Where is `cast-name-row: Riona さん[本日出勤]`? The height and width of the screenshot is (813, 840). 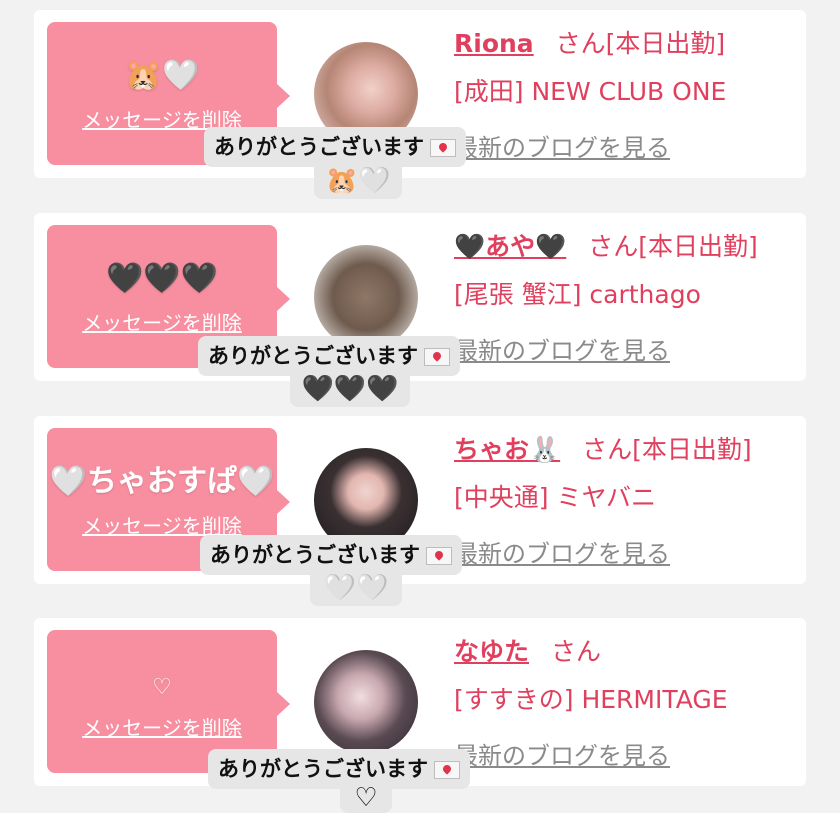
cast-name-row: Riona さん[本日出勤] is located at coordinates (589, 42).